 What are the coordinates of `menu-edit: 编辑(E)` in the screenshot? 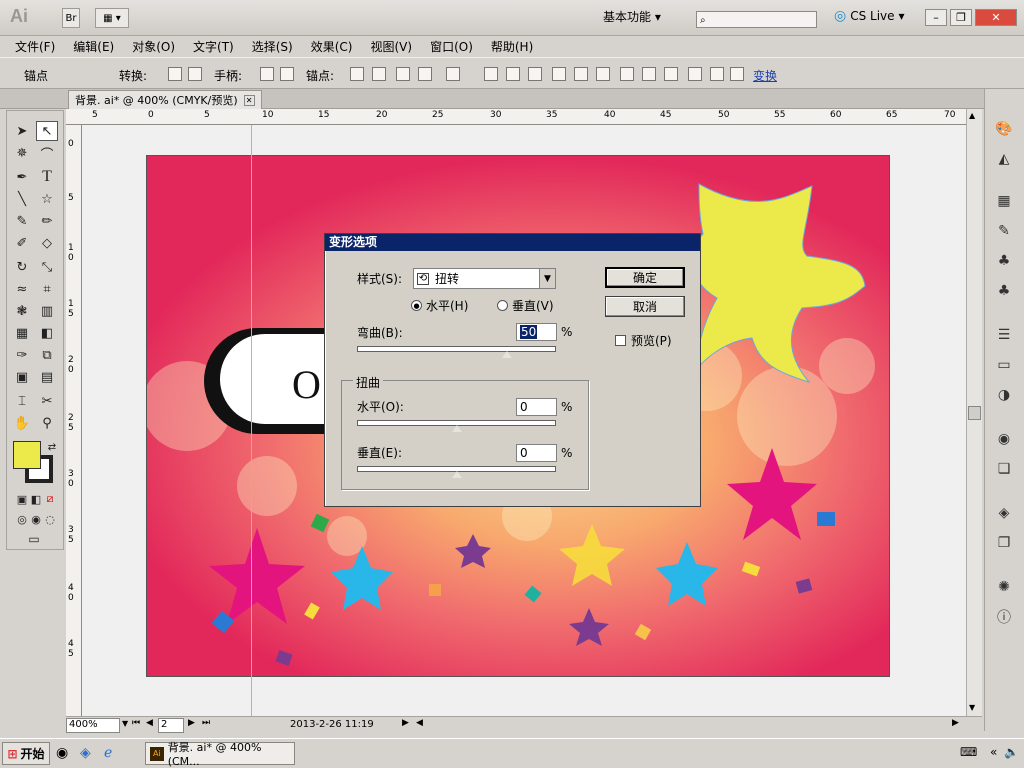 It's located at (93, 46).